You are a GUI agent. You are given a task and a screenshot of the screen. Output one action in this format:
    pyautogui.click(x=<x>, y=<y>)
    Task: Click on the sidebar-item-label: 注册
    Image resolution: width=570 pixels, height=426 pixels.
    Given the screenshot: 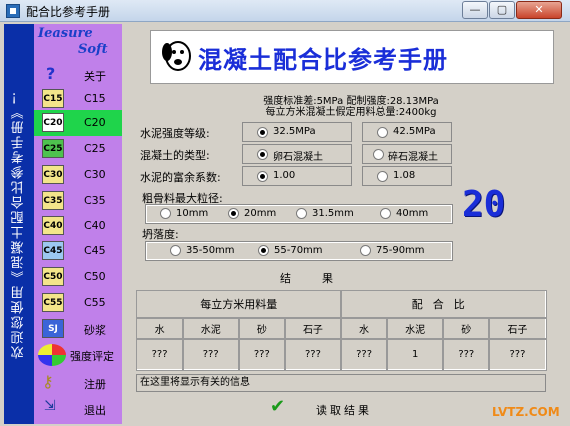 What is the action you would take?
    pyautogui.click(x=95, y=384)
    